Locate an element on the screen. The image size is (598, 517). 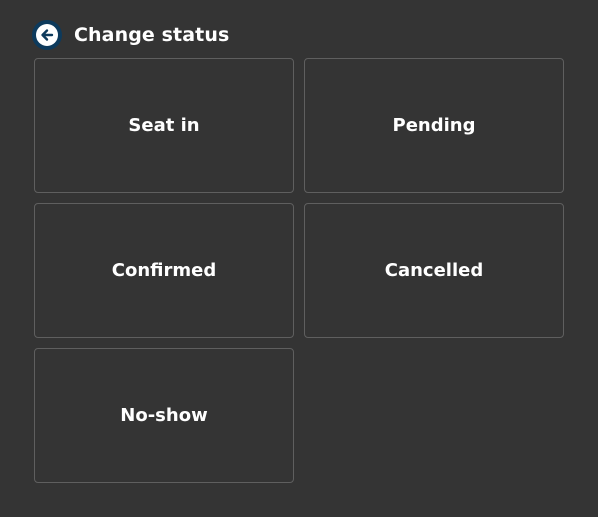
status-option-pending: Pending is located at coordinates (434, 125).